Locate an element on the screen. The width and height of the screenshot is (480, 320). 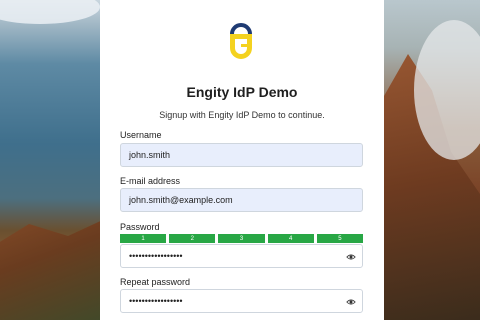
strength-segment: 3 is located at coordinates (241, 238).